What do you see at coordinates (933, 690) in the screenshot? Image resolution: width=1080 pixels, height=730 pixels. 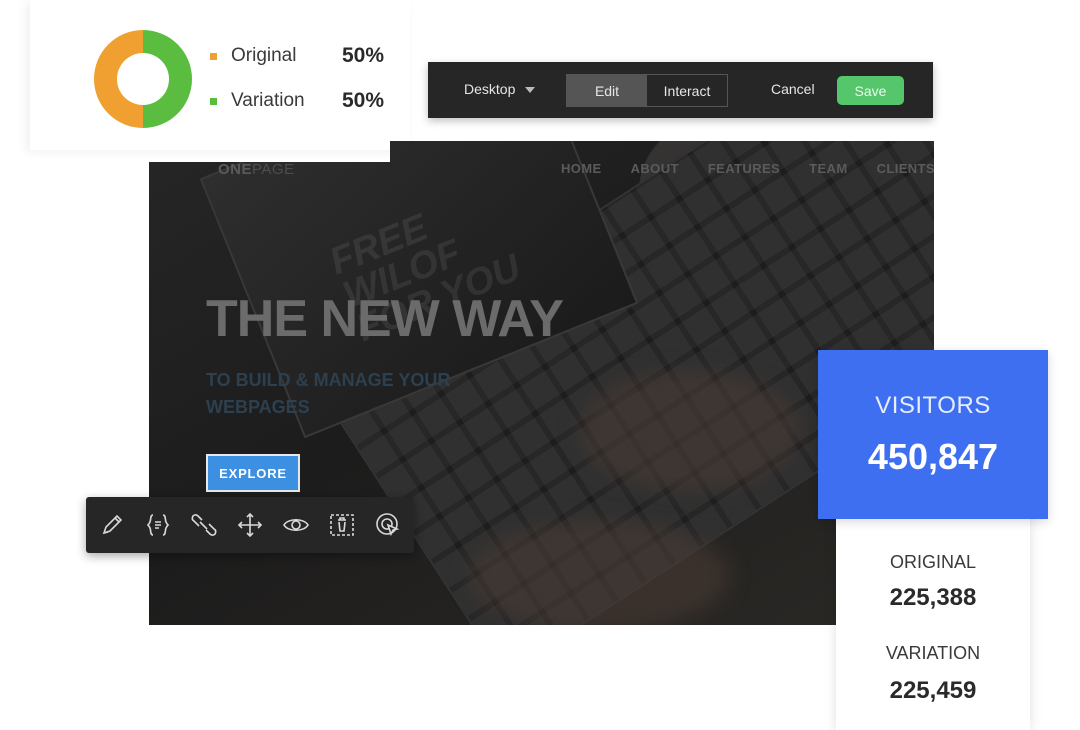 I see `variation-value: 225,459` at bounding box center [933, 690].